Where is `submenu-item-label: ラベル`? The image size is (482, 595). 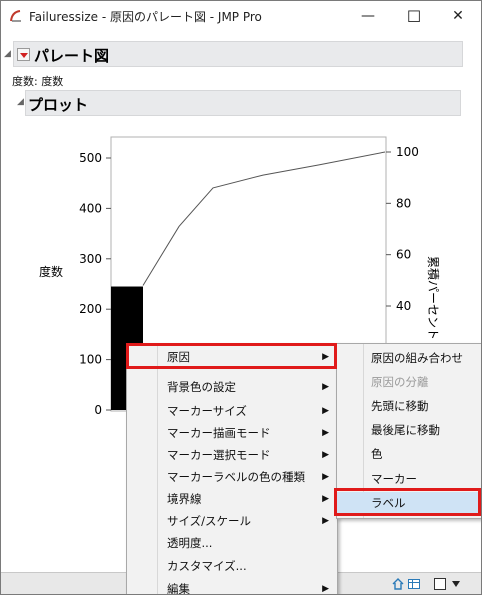
submenu-item-label: ラベル is located at coordinates (388, 503).